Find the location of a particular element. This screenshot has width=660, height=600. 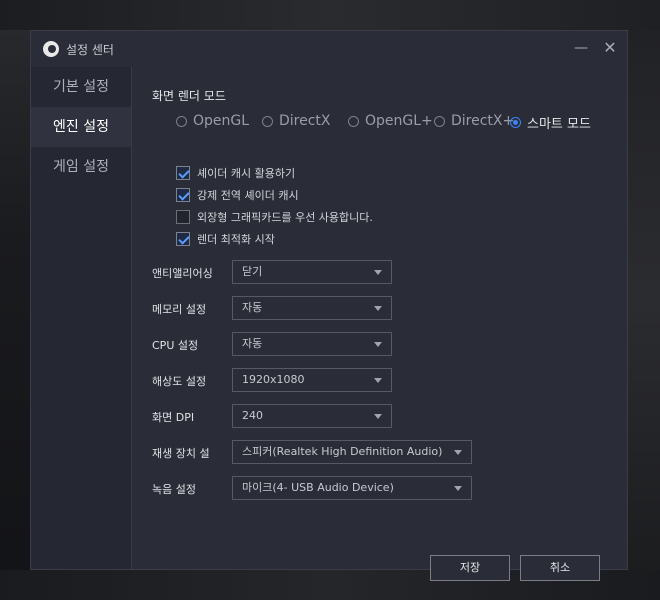

background-left is located at coordinates (15, 300).